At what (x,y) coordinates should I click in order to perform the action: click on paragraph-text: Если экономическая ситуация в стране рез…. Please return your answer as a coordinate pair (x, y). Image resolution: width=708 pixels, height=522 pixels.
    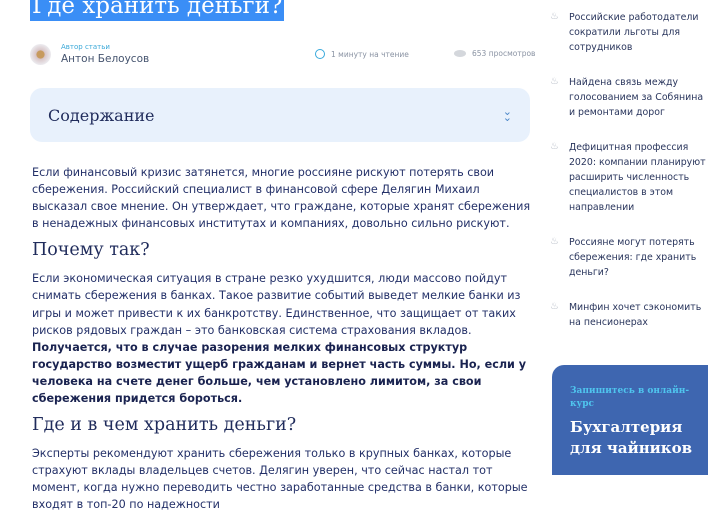
    Looking at the image, I should click on (276, 304).